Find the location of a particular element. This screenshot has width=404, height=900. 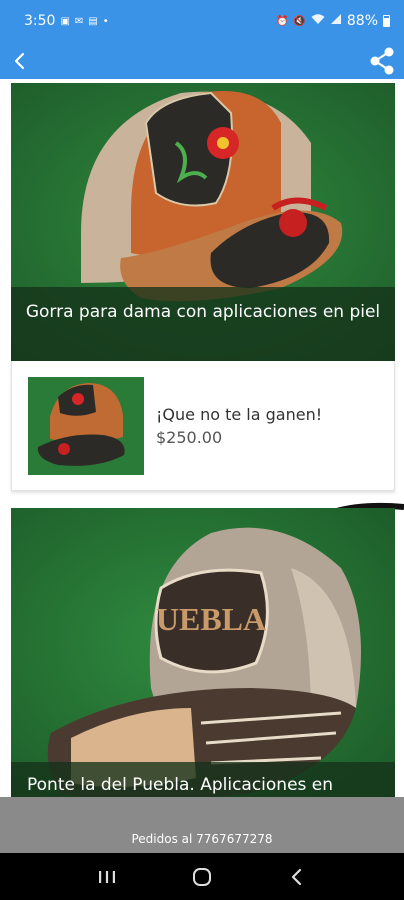

product-thumbnail-image is located at coordinates (86, 426).